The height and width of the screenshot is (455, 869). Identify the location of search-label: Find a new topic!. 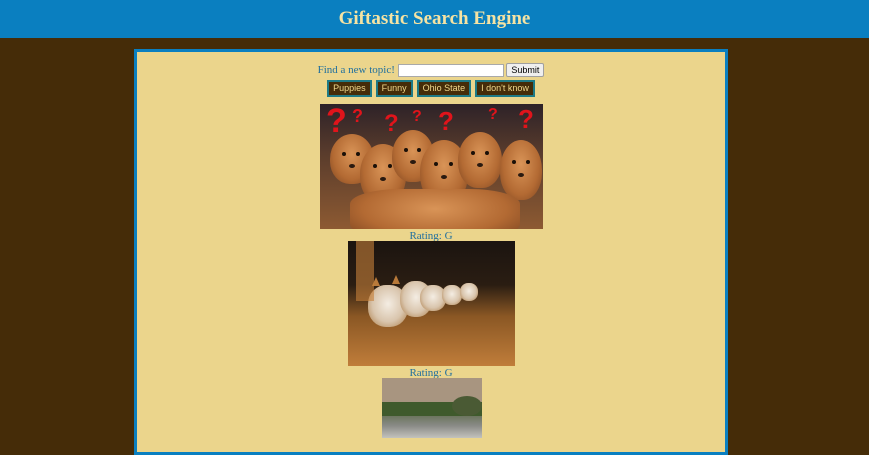
(356, 70).